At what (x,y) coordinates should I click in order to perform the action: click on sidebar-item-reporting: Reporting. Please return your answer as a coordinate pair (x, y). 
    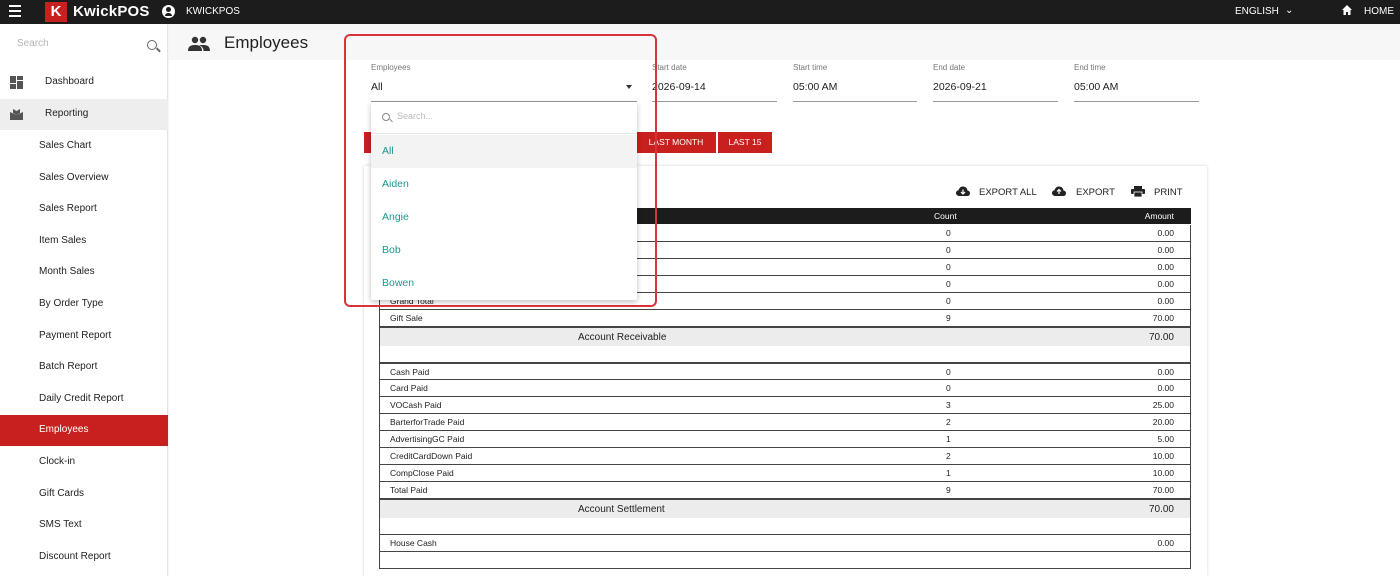
    Looking at the image, I should click on (84, 114).